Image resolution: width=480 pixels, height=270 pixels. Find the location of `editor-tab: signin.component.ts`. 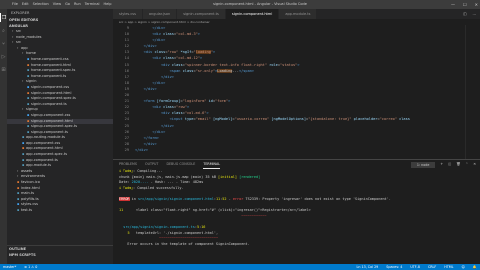

editor-tab: signin.component.ts is located at coordinates (201, 14).